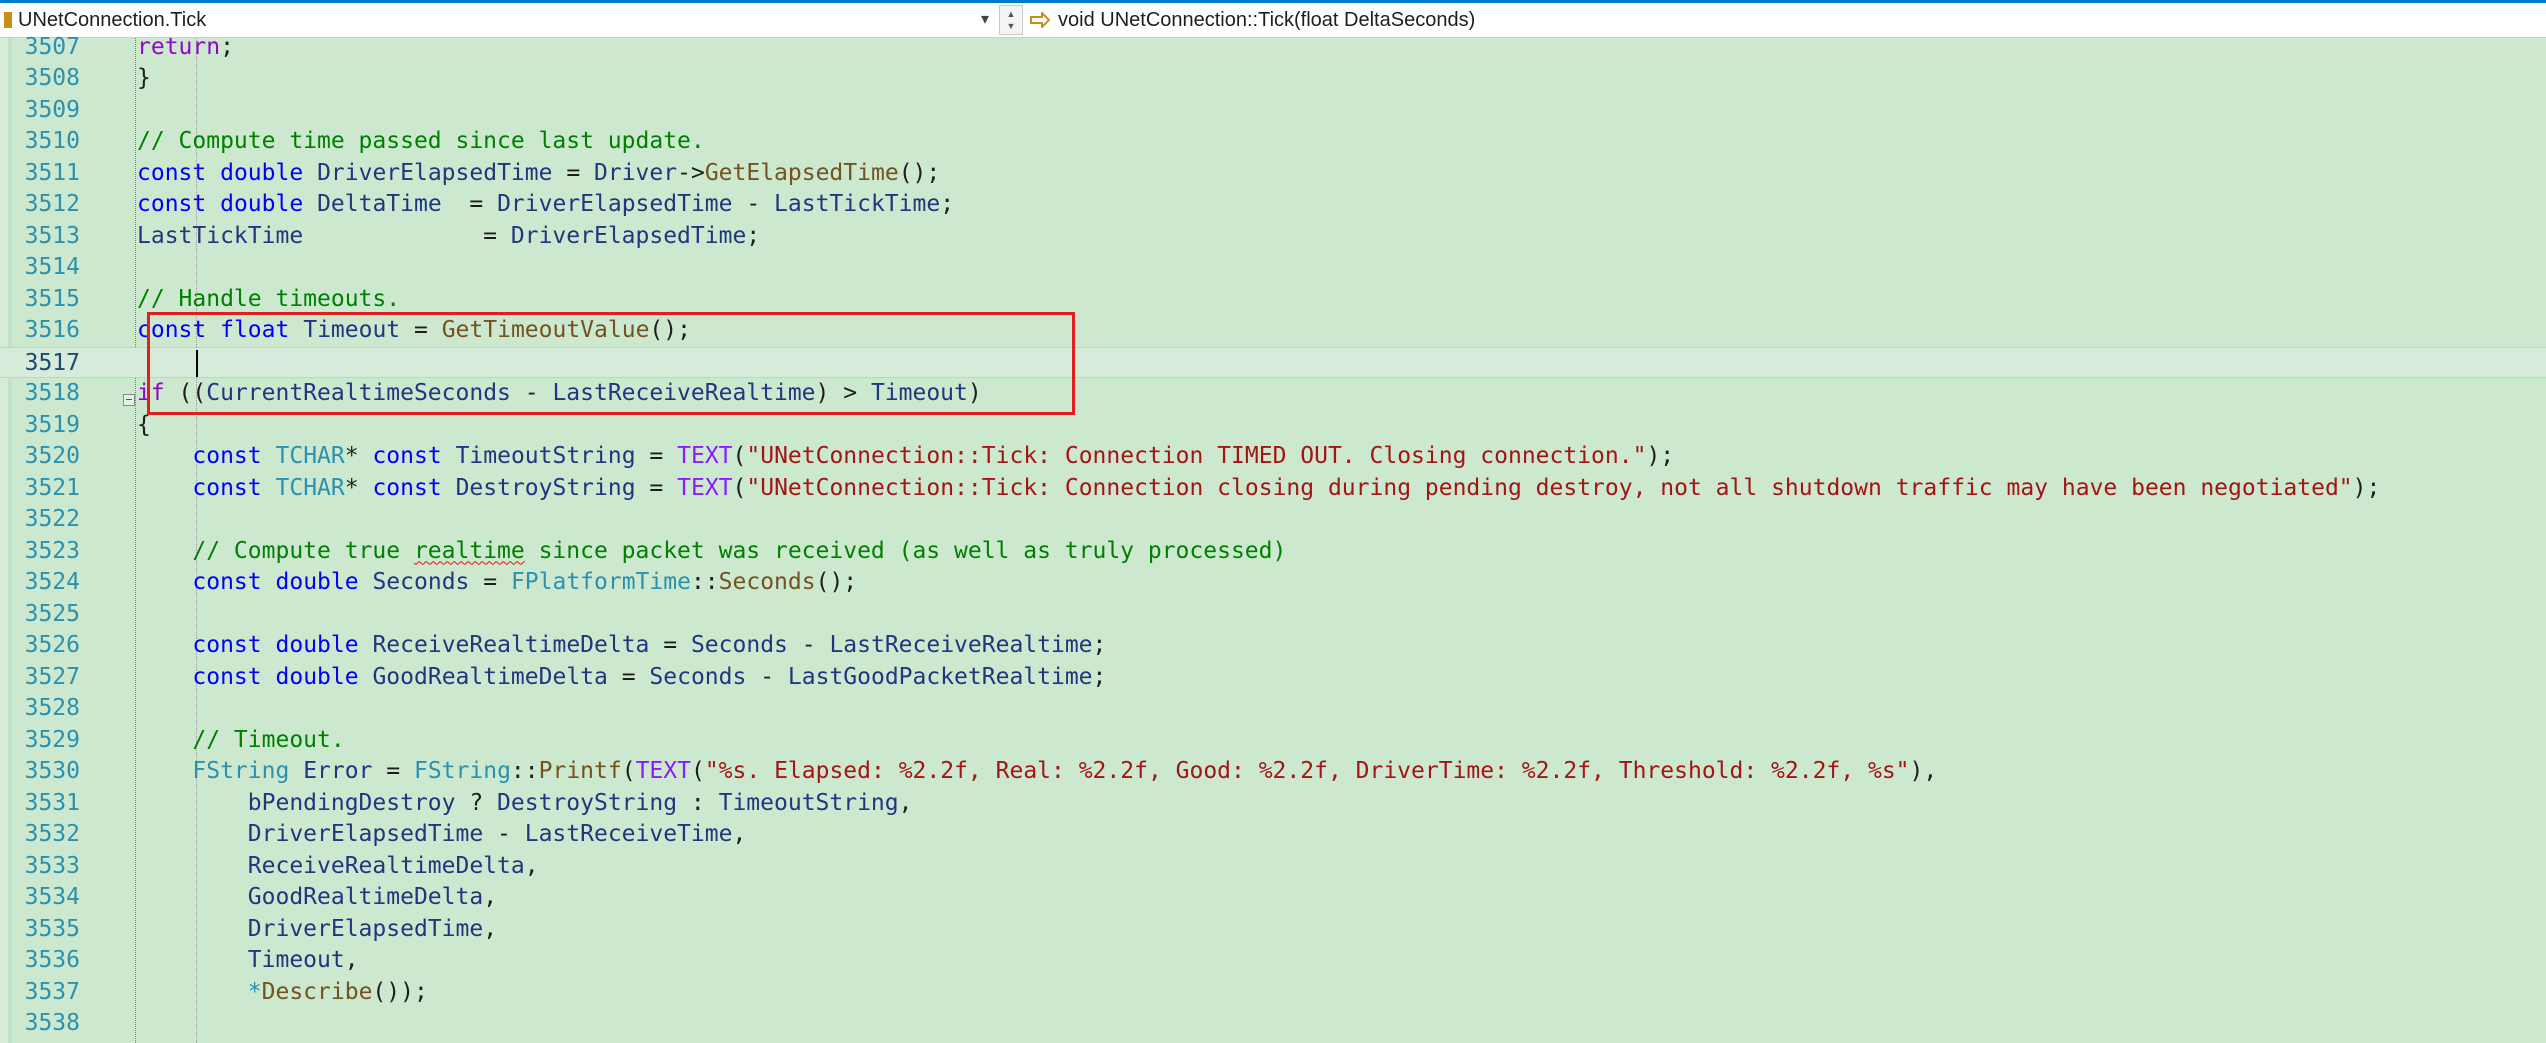 This screenshot has width=2546, height=1043. Describe the element at coordinates (1923, 771) in the screenshot. I see `code-token: ),` at that location.